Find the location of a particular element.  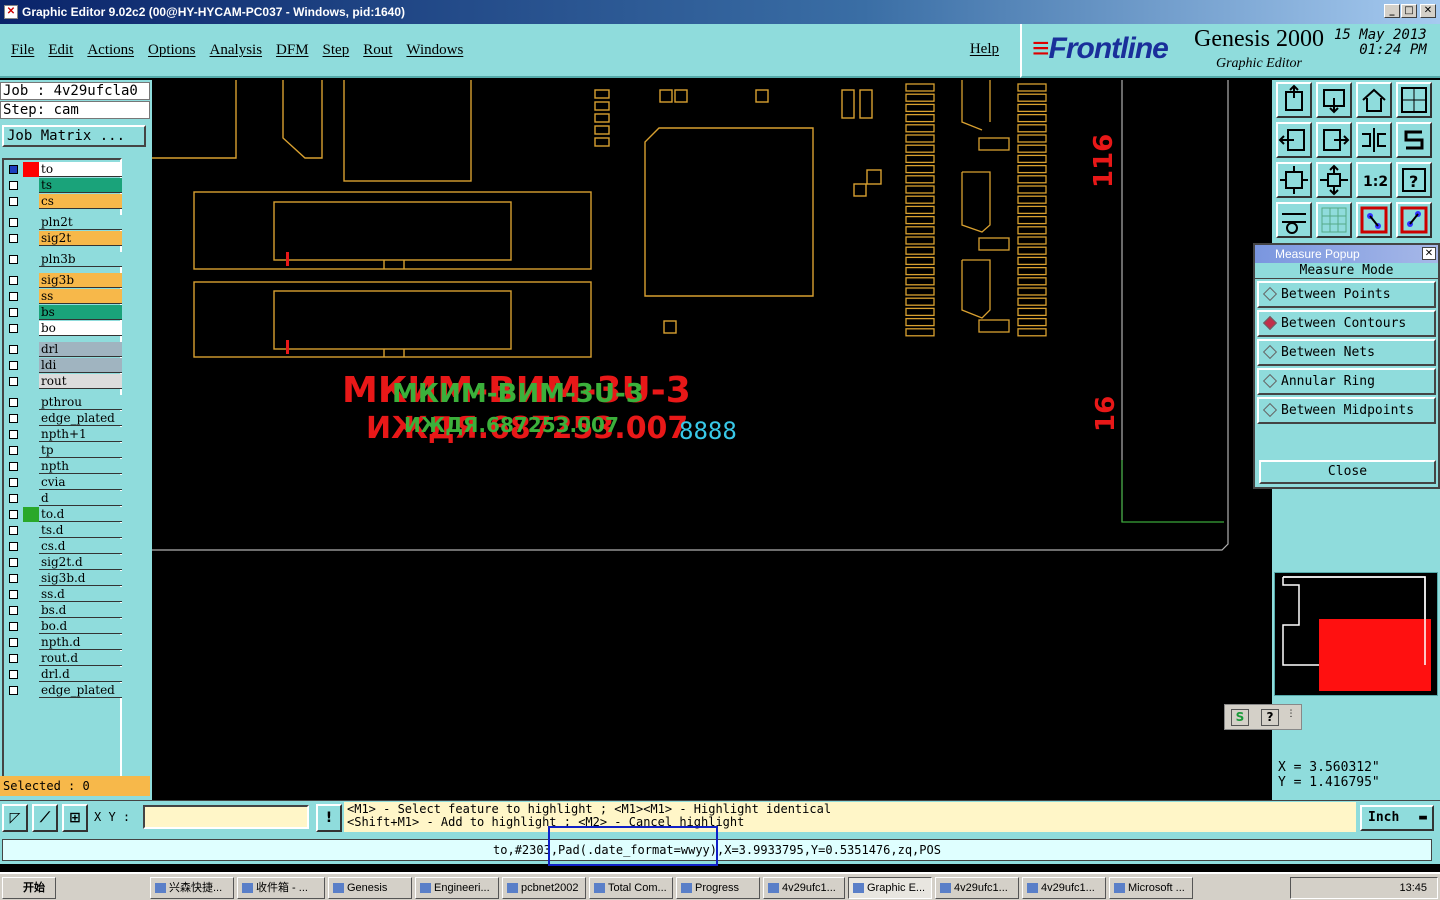

tool-help-icon: ? is located at coordinates (1414, 180).